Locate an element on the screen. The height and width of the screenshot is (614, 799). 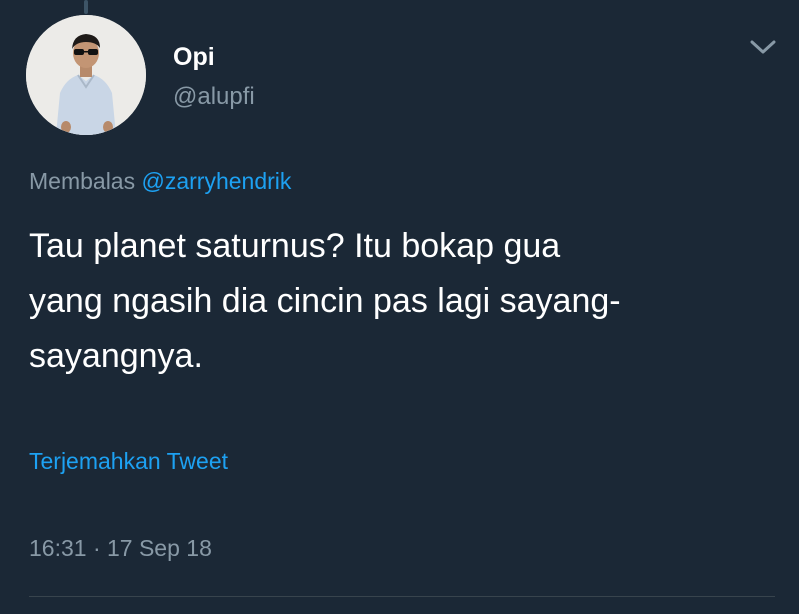
avatar is located at coordinates (86, 75).